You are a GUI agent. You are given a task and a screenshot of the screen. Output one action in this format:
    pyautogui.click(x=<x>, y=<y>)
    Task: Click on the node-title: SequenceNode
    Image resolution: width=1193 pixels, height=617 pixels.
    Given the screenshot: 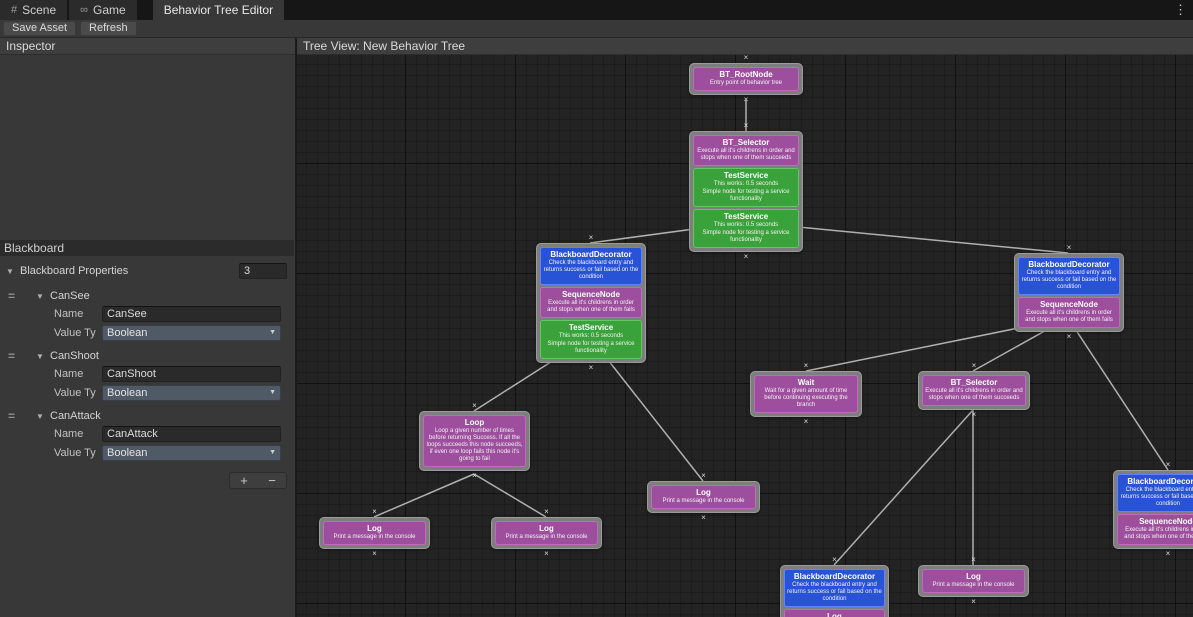 What is the action you would take?
    pyautogui.click(x=1166, y=521)
    